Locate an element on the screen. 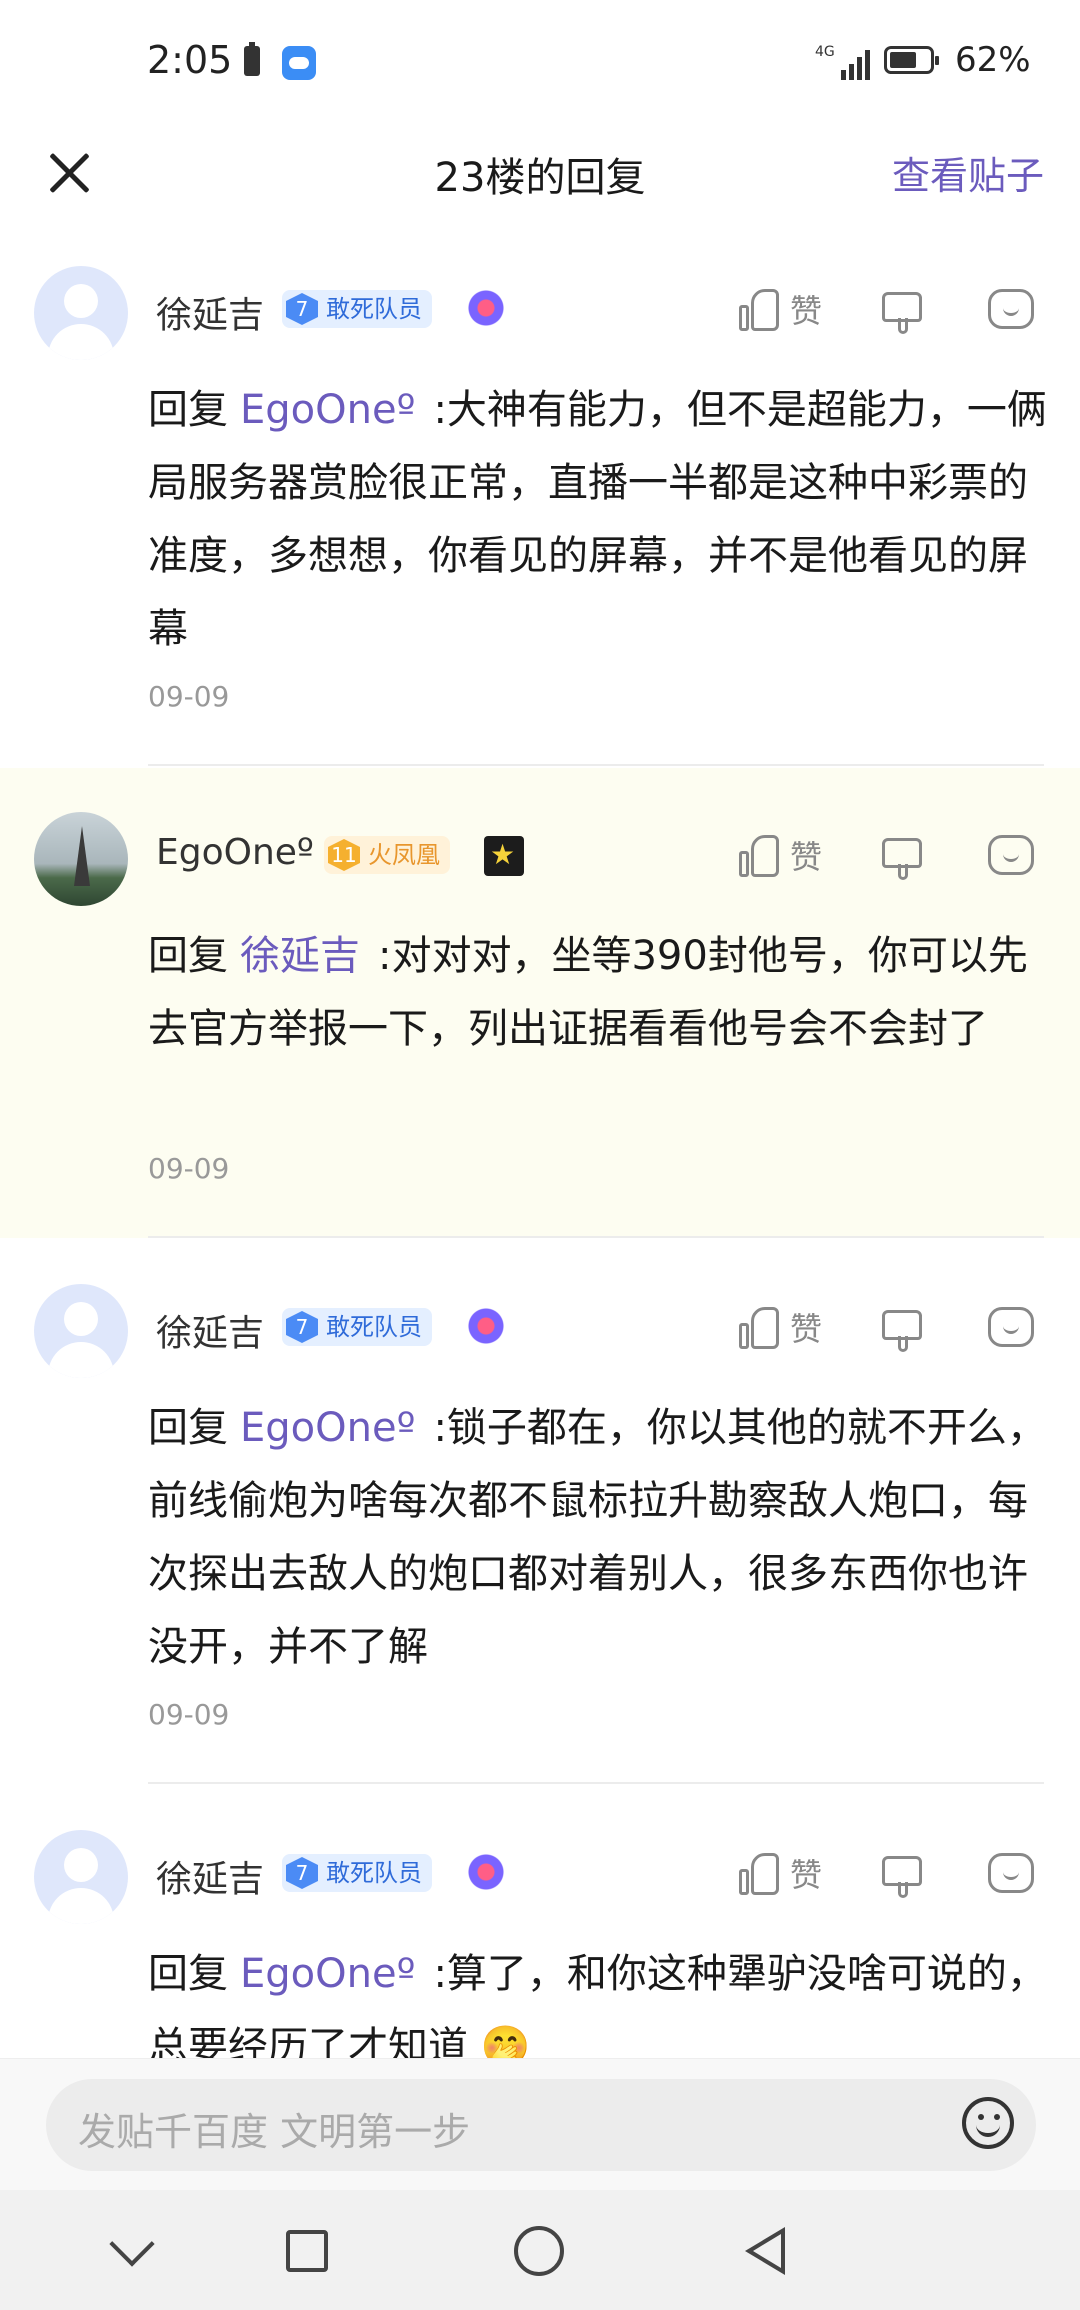 The width and height of the screenshot is (1080, 2310). system-nav-bar is located at coordinates (540, 2250).